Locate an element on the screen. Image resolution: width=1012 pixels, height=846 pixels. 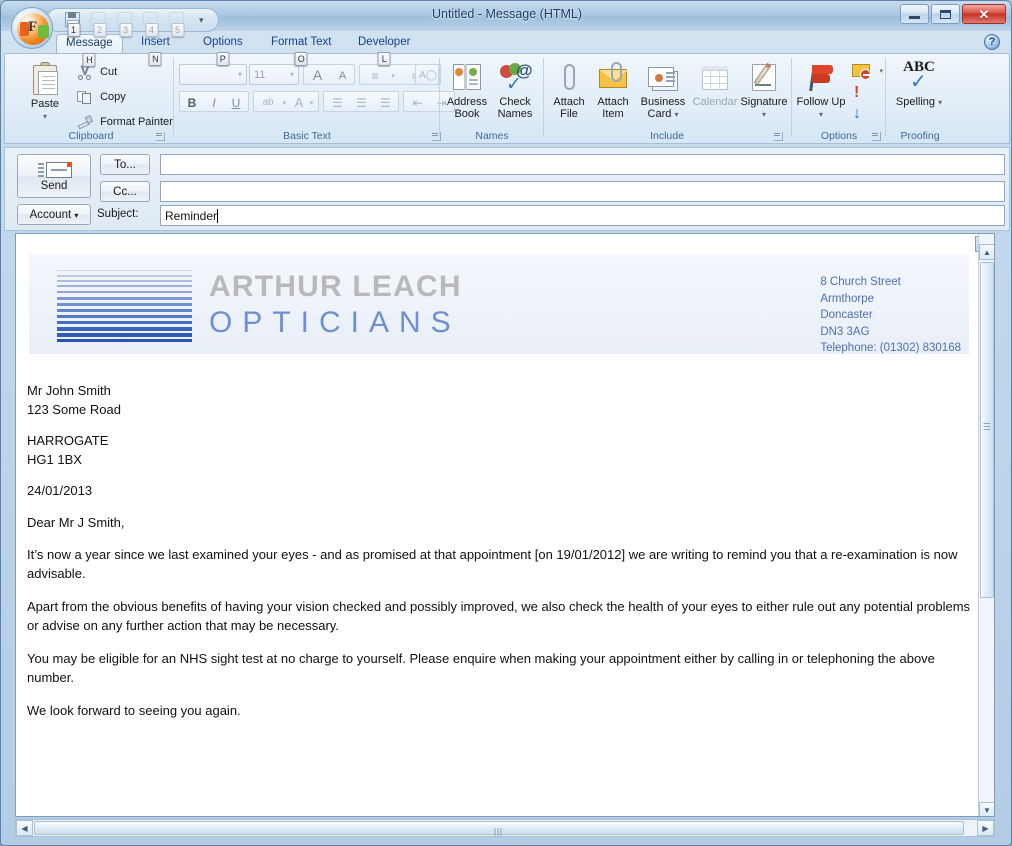
bullets-dropdown: ▾ is located at coordinates (393, 75).